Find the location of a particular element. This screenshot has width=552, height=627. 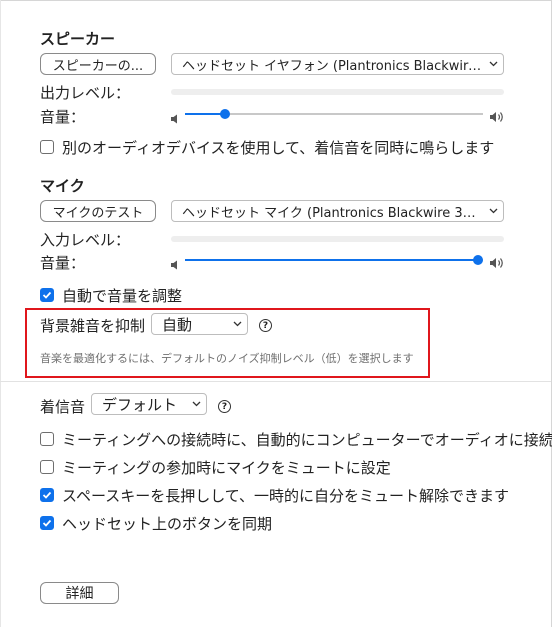

auto-volume-label: 自動で音量を調整 is located at coordinates (122, 296).